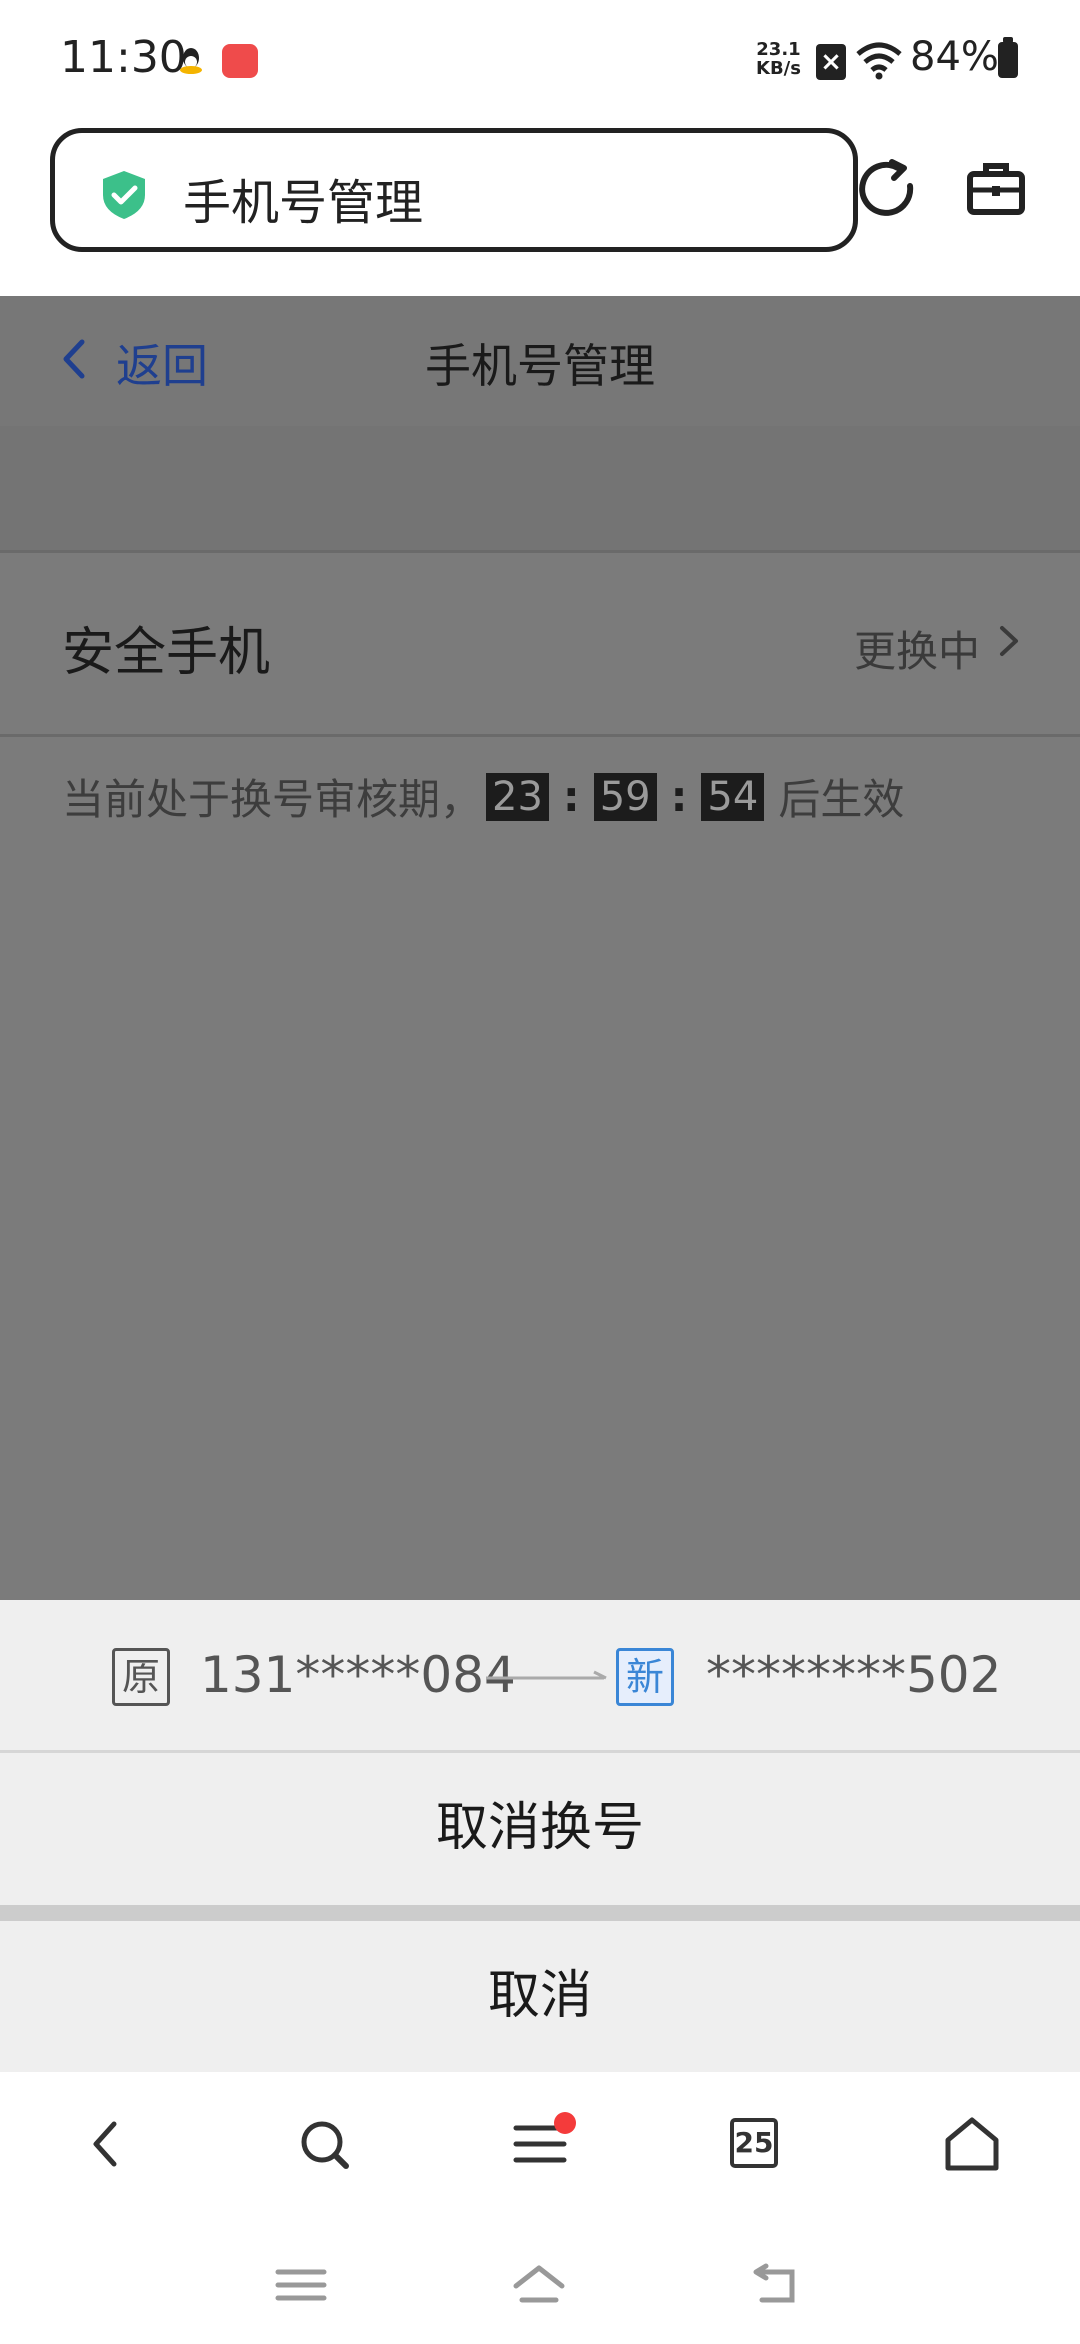 The height and width of the screenshot is (2344, 1080). Describe the element at coordinates (166, 653) in the screenshot. I see `secure-phone-label: 安全手机` at that location.